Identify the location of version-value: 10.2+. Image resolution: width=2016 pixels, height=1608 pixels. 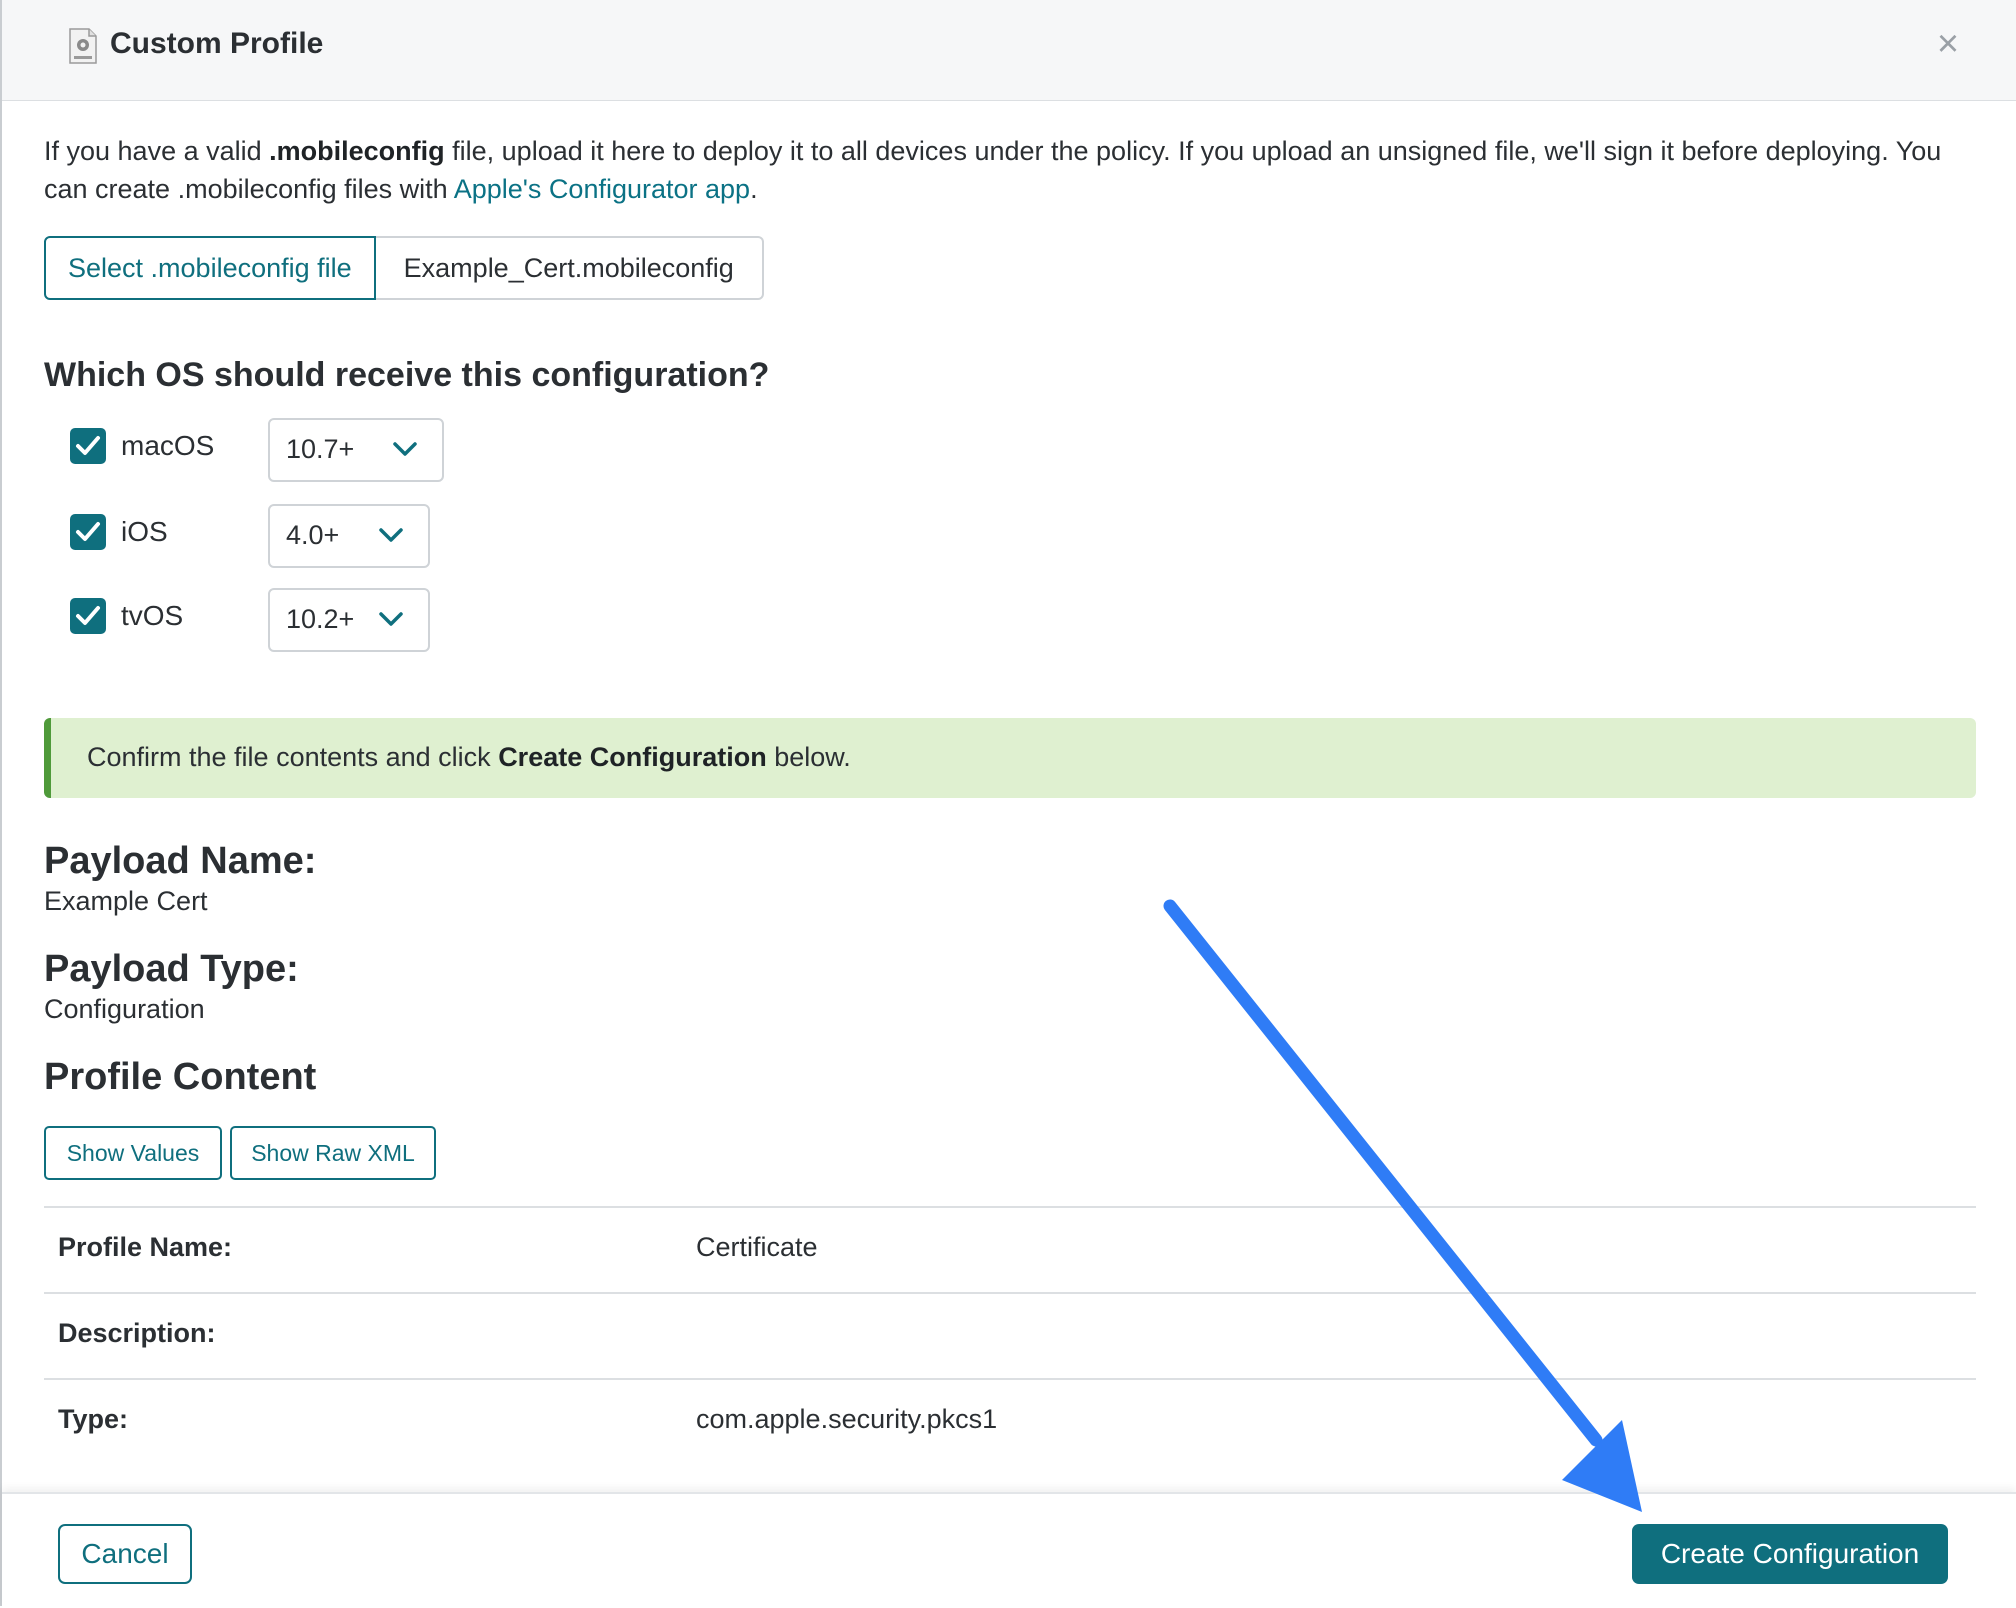
(320, 619).